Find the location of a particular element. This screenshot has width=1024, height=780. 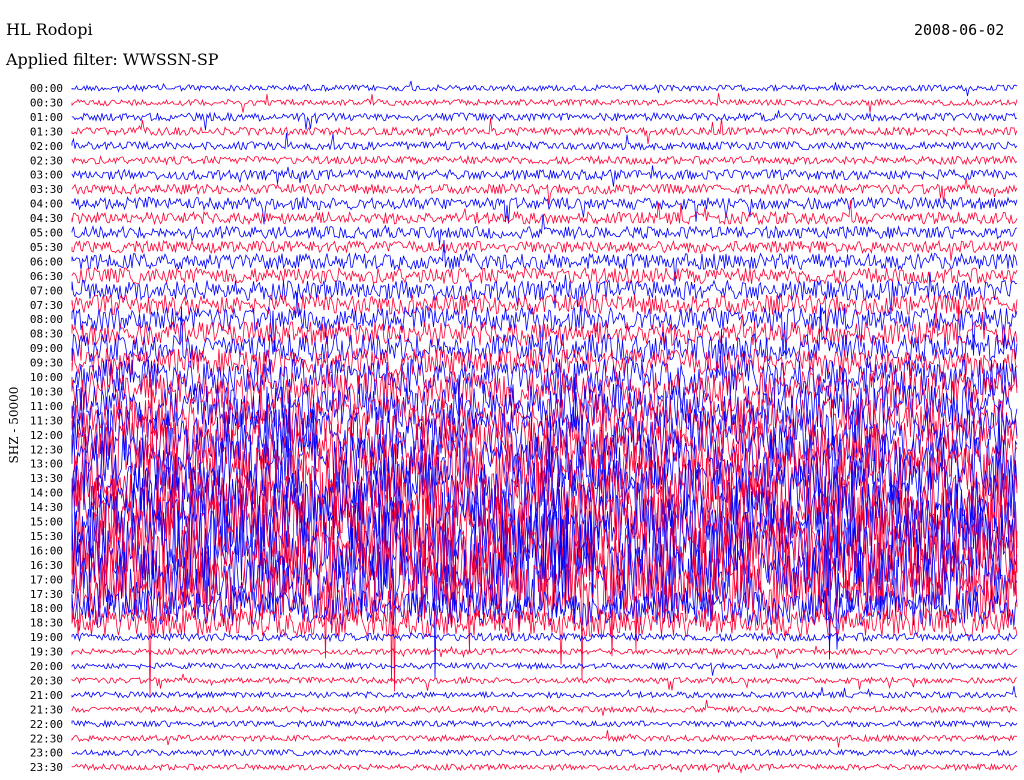

row-time-label: 19:00 is located at coordinates (46, 637).